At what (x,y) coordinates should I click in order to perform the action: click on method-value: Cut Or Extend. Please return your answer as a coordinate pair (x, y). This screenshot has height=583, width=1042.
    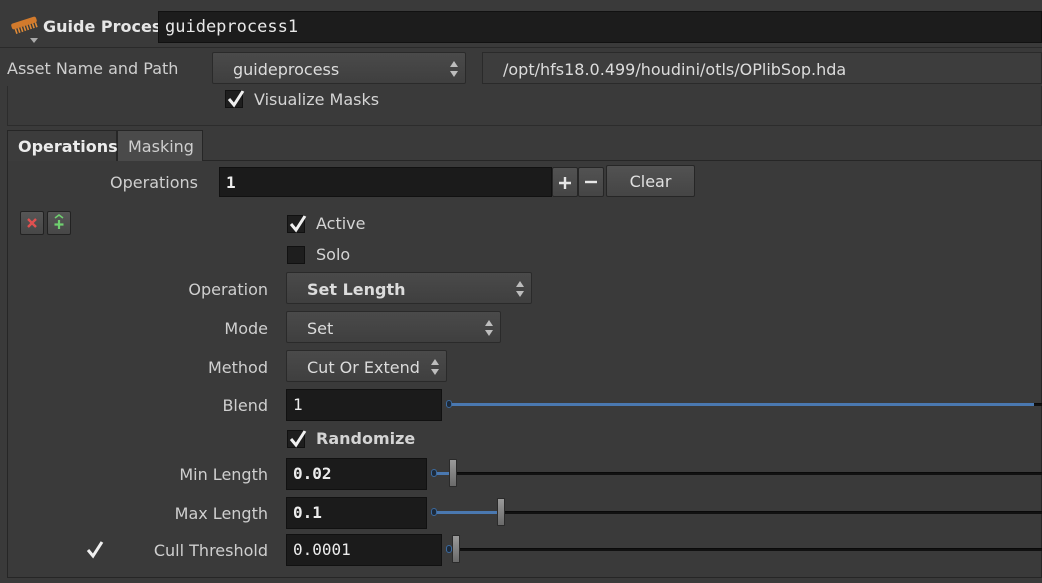
    Looking at the image, I should click on (363, 367).